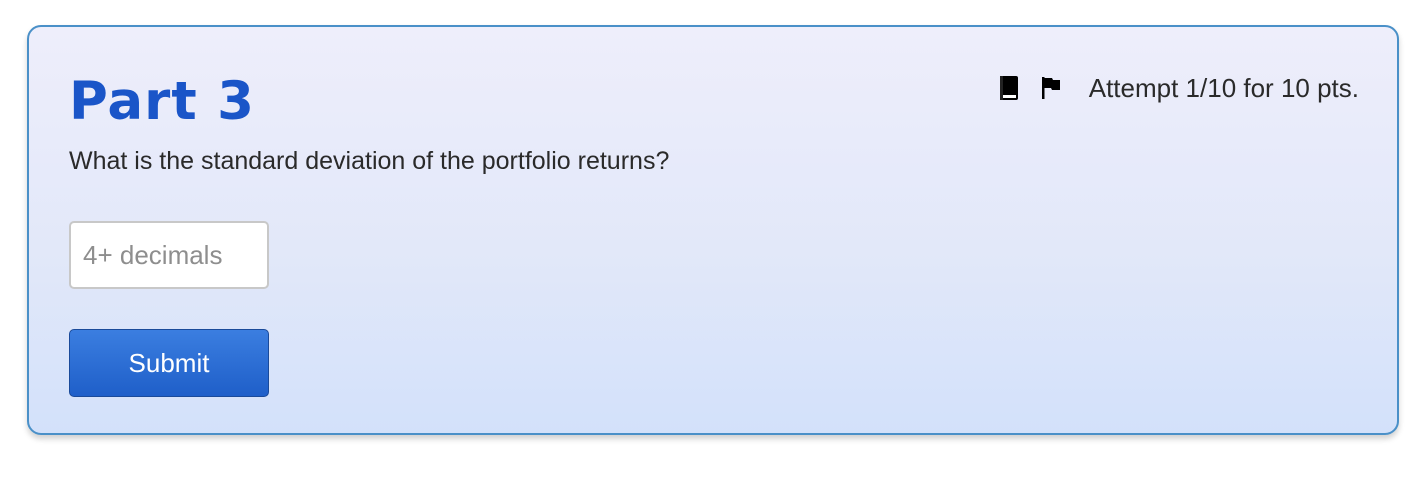 The image size is (1420, 498). I want to click on submit-button: Submit, so click(169, 363).